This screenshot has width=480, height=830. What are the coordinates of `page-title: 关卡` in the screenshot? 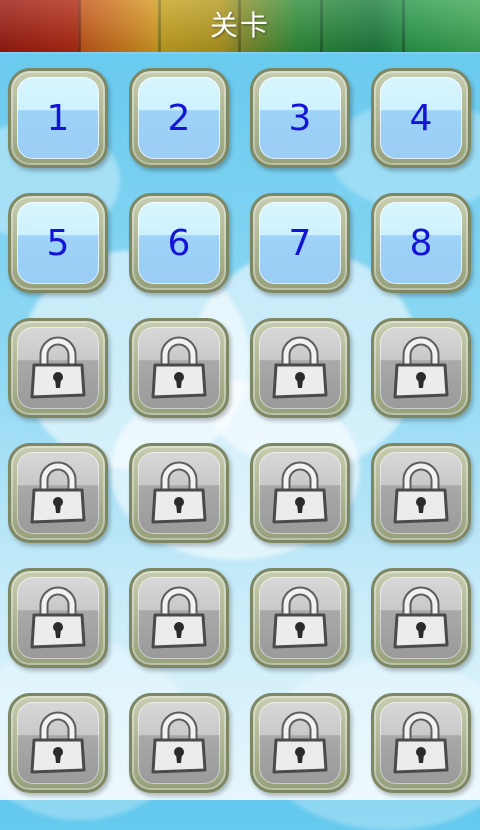 It's located at (239, 25).